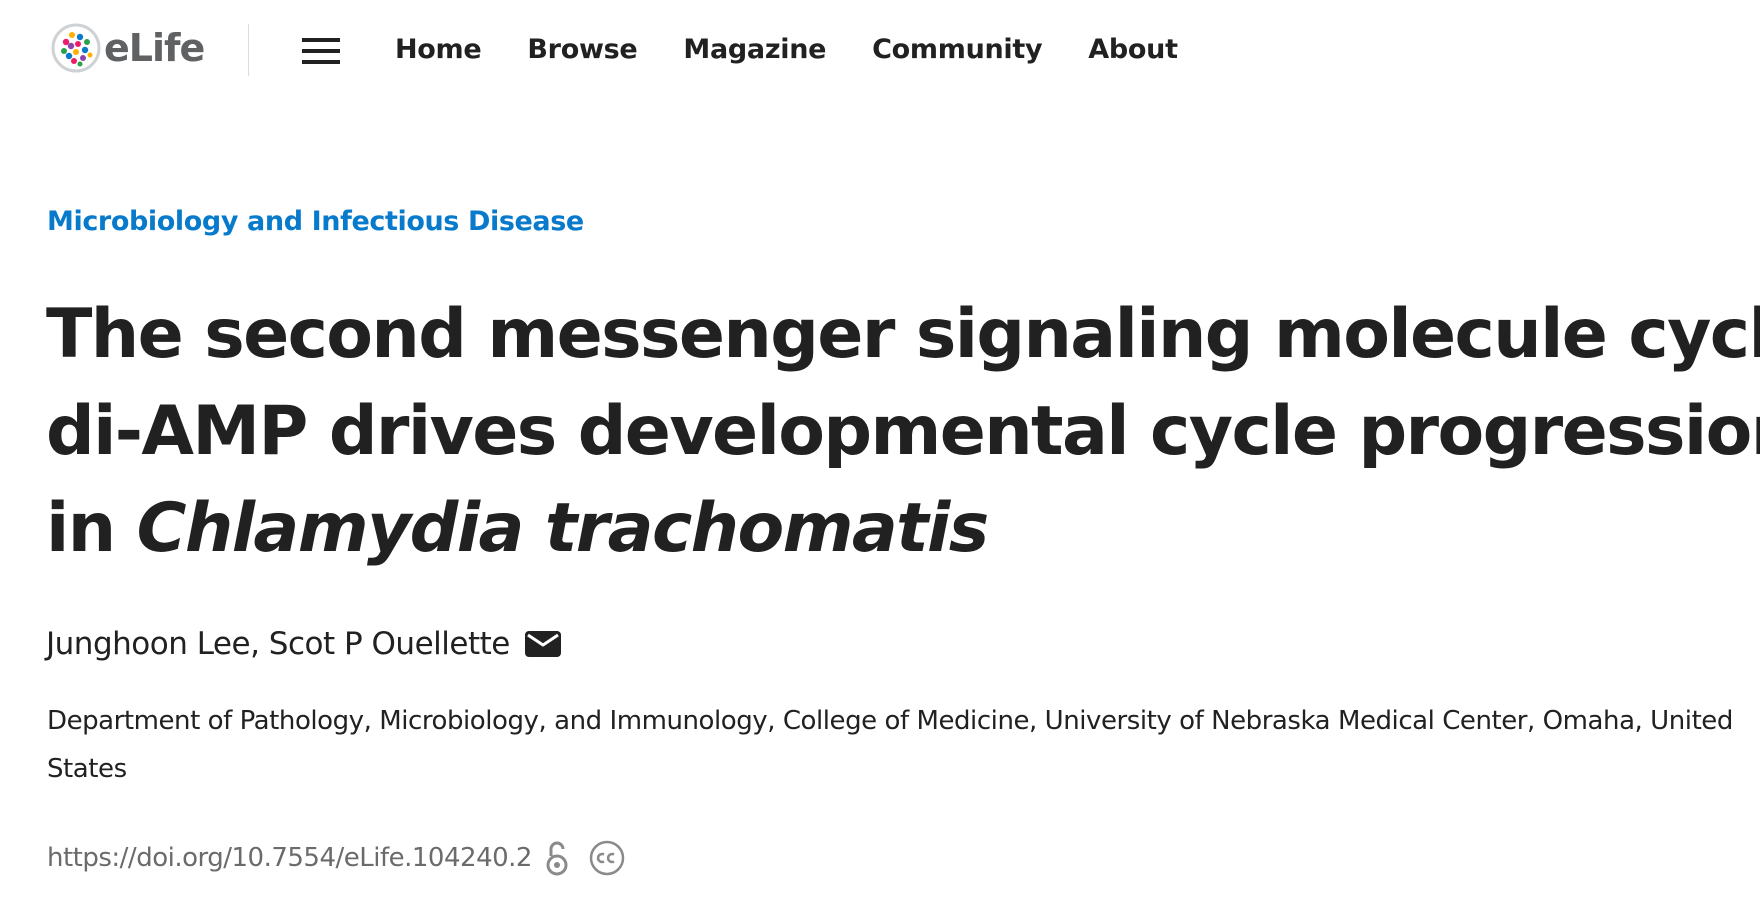  Describe the element at coordinates (438, 50) in the screenshot. I see `nav-home: Home` at that location.